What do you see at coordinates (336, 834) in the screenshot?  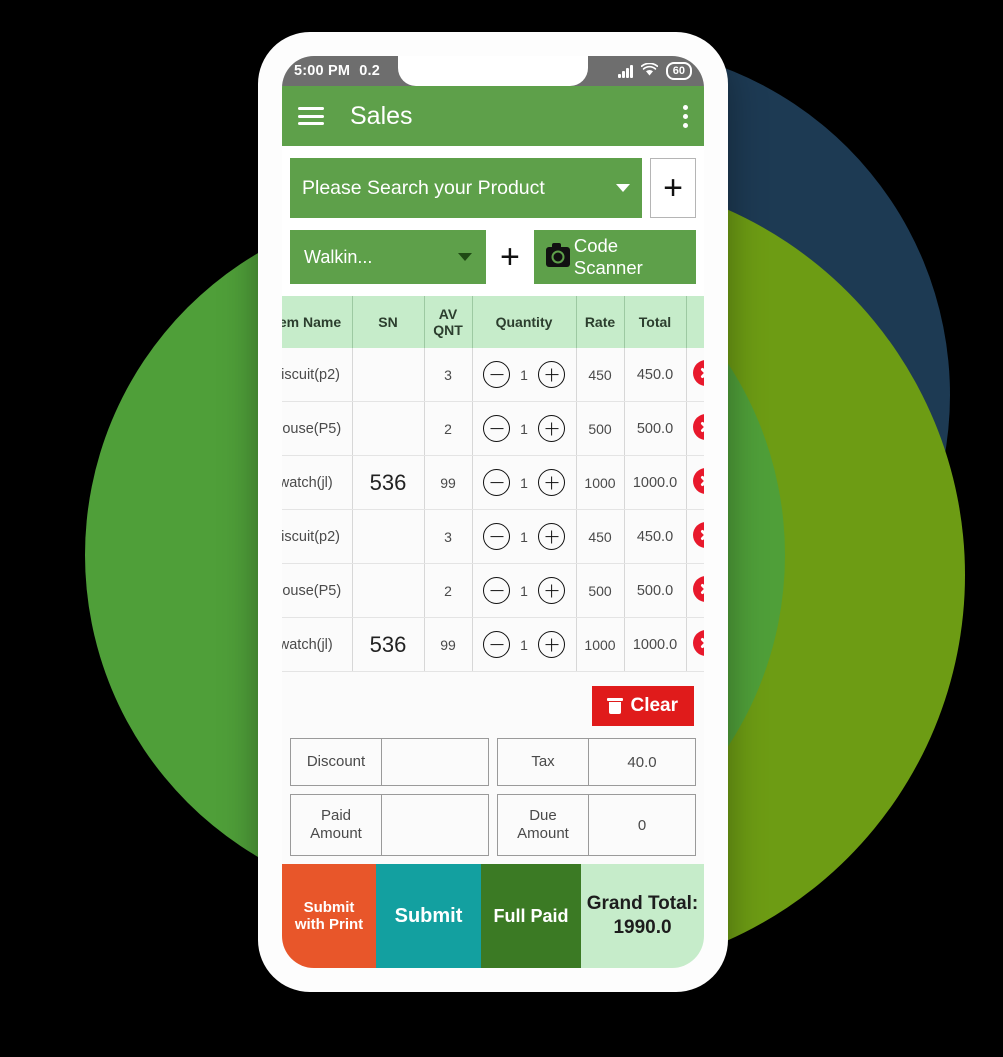 I see `paid-label-line2: Amount` at bounding box center [336, 834].